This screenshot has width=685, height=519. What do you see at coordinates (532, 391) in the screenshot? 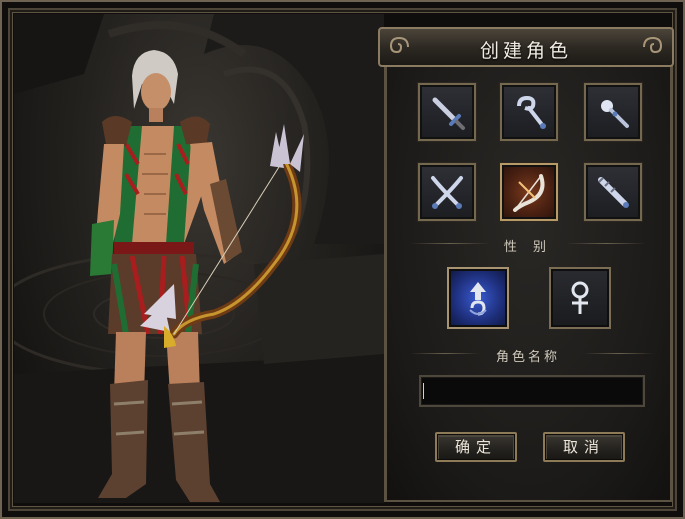
I see `character-name-input` at bounding box center [532, 391].